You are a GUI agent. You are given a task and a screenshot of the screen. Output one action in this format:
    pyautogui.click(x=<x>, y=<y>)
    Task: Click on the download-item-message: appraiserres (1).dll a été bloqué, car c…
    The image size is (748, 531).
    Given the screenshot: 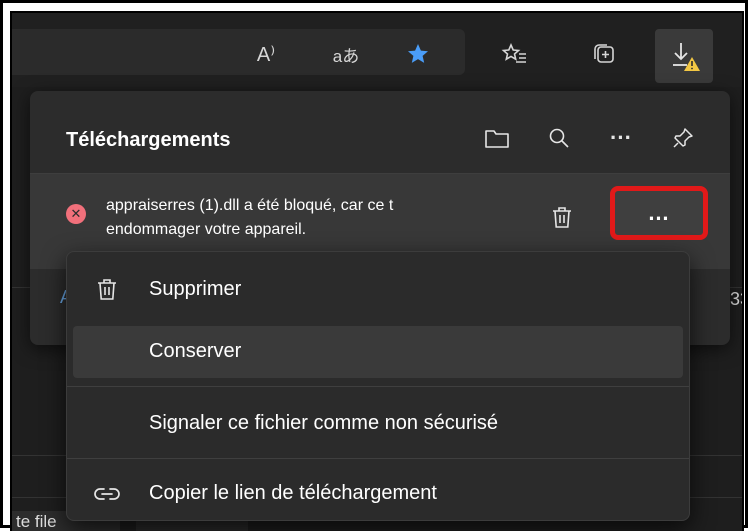 What is the action you would take?
    pyautogui.click(x=311, y=218)
    